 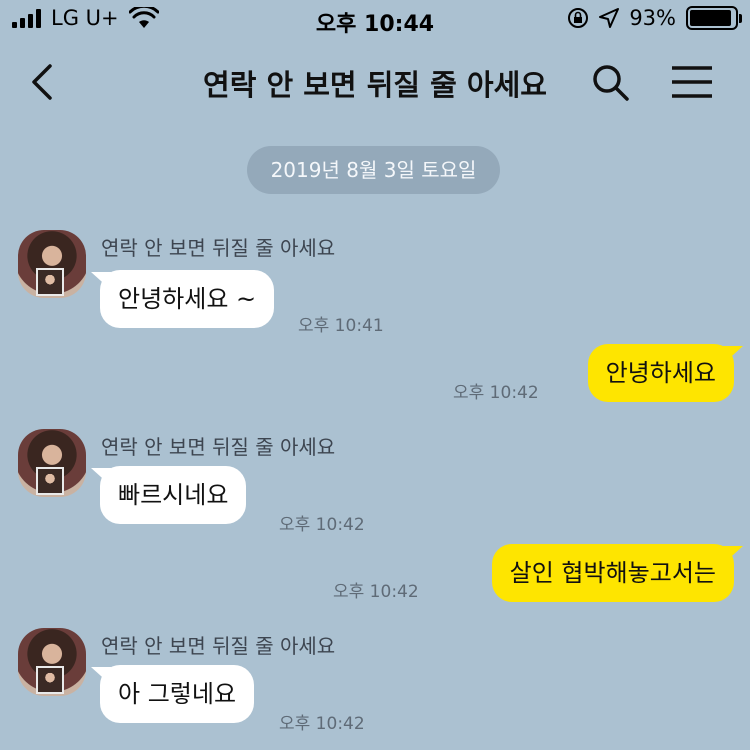 What do you see at coordinates (341, 326) in the screenshot?
I see `message-time: 오후 10:41` at bounding box center [341, 326].